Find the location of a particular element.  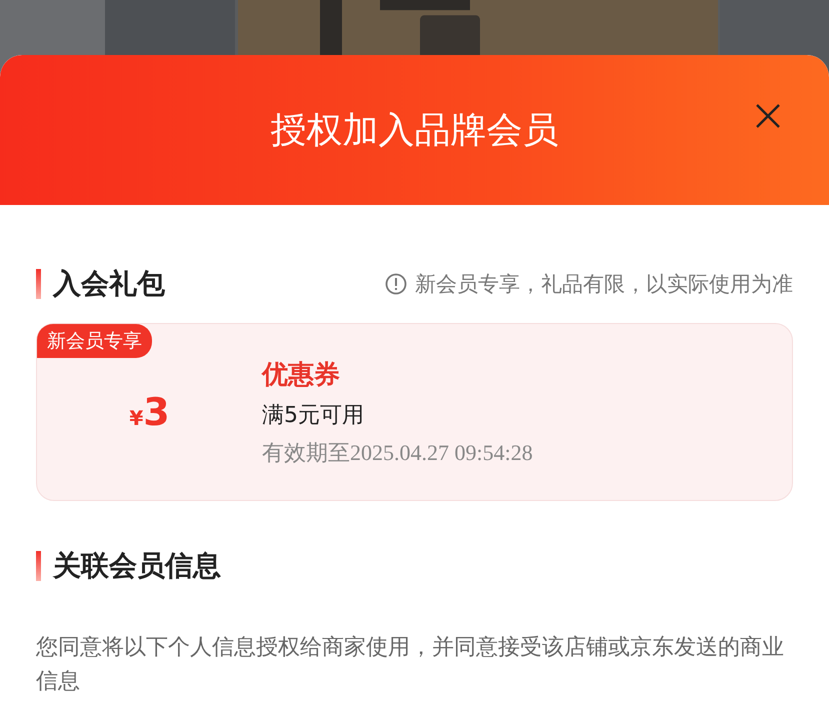

section-heading: 关联会员信息 is located at coordinates (137, 566).